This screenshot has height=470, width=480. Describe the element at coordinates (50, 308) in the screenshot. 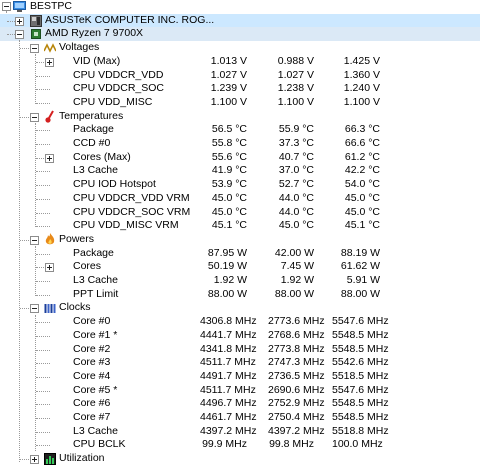

I see `clock-bars-icon` at that location.